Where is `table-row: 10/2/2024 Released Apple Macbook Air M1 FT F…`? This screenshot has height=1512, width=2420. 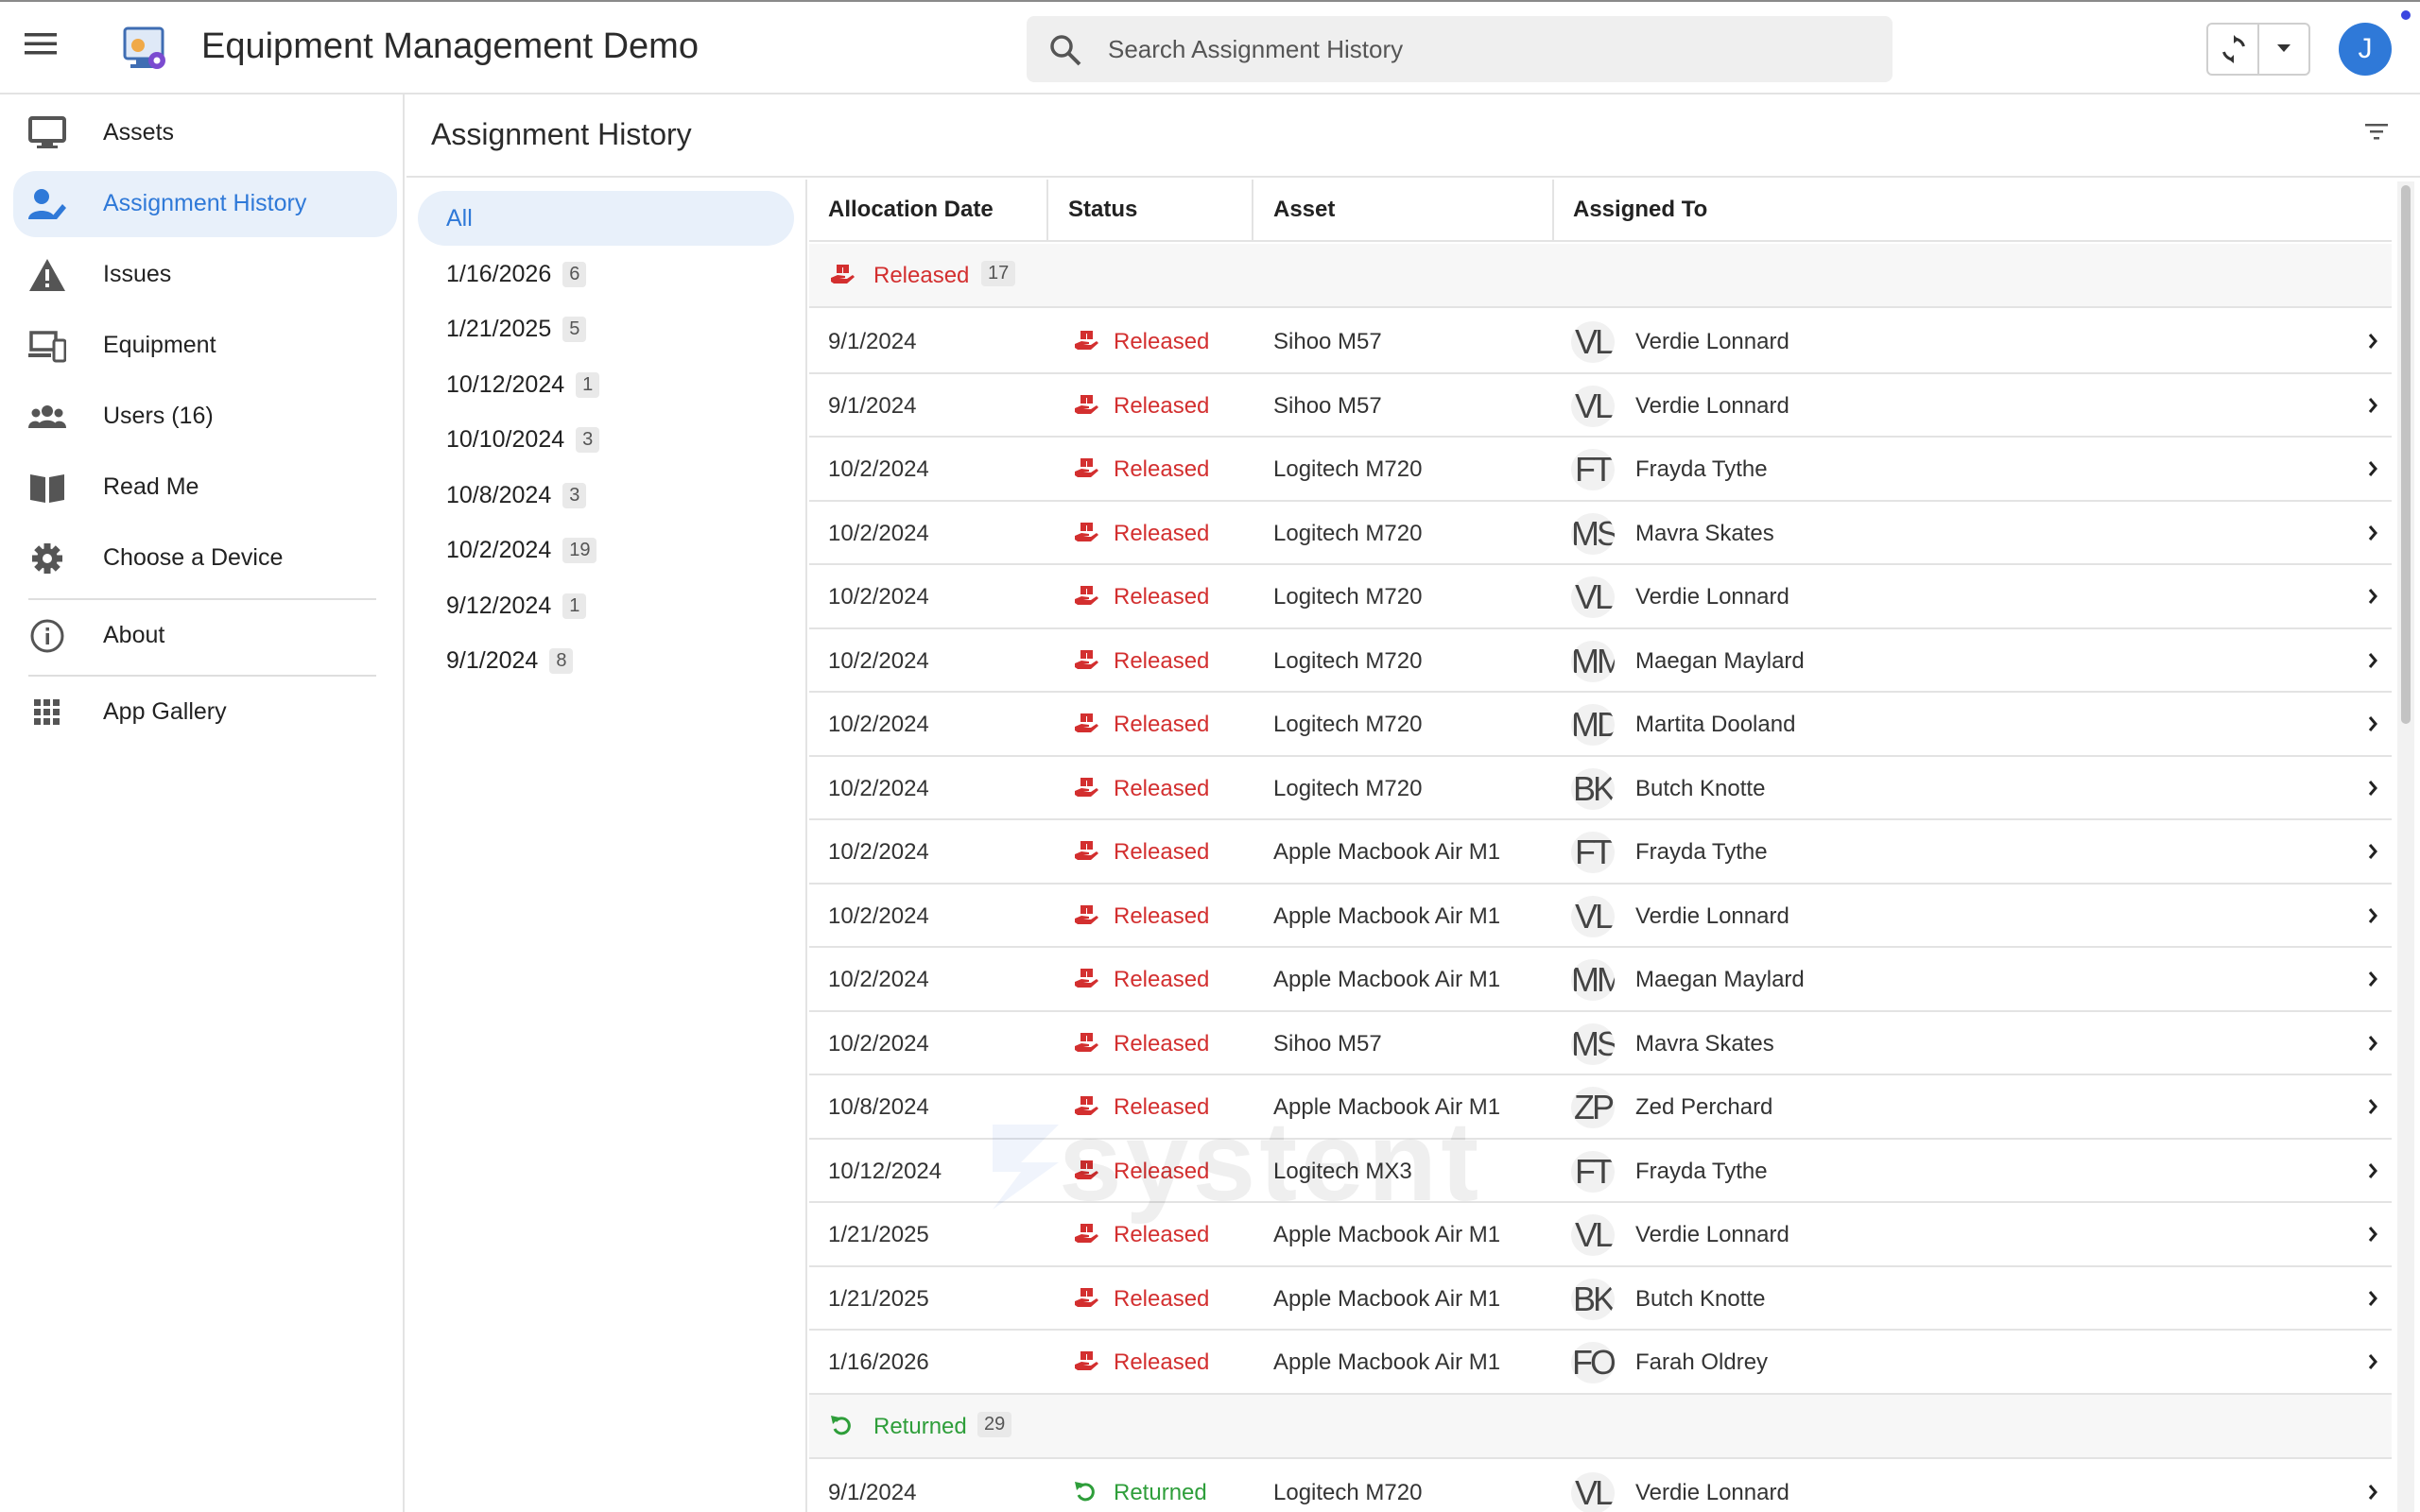
table-row: 10/2/2024 Released Apple Macbook Air M1 FT F… is located at coordinates (1601, 852).